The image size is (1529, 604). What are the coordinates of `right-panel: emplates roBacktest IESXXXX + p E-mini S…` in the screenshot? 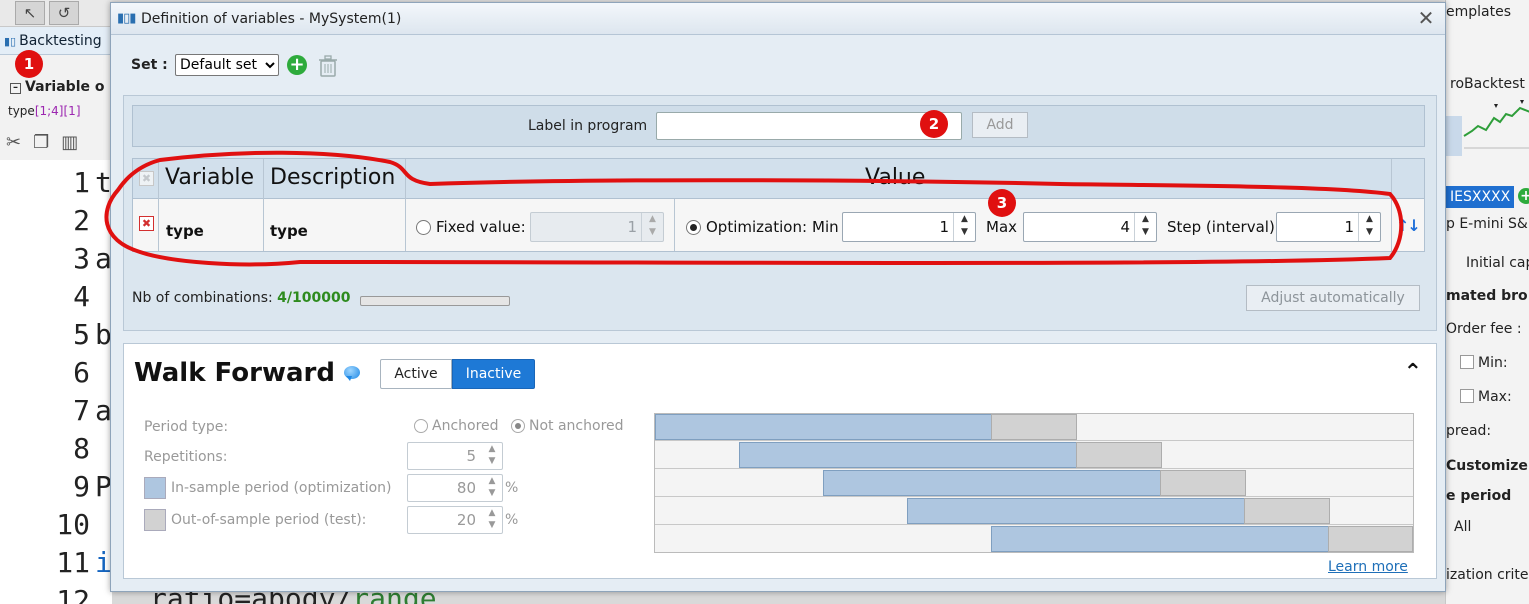 It's located at (1487, 302).